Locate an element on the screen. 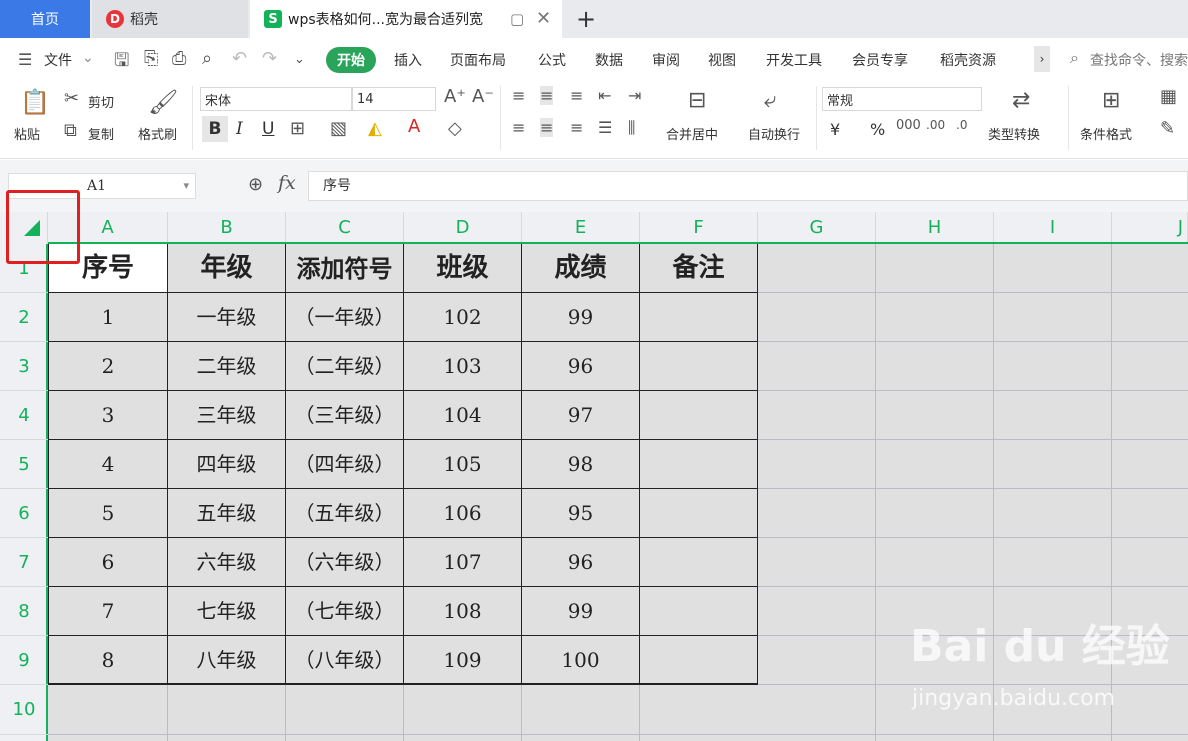  table-cell-class: 107 is located at coordinates (463, 562).